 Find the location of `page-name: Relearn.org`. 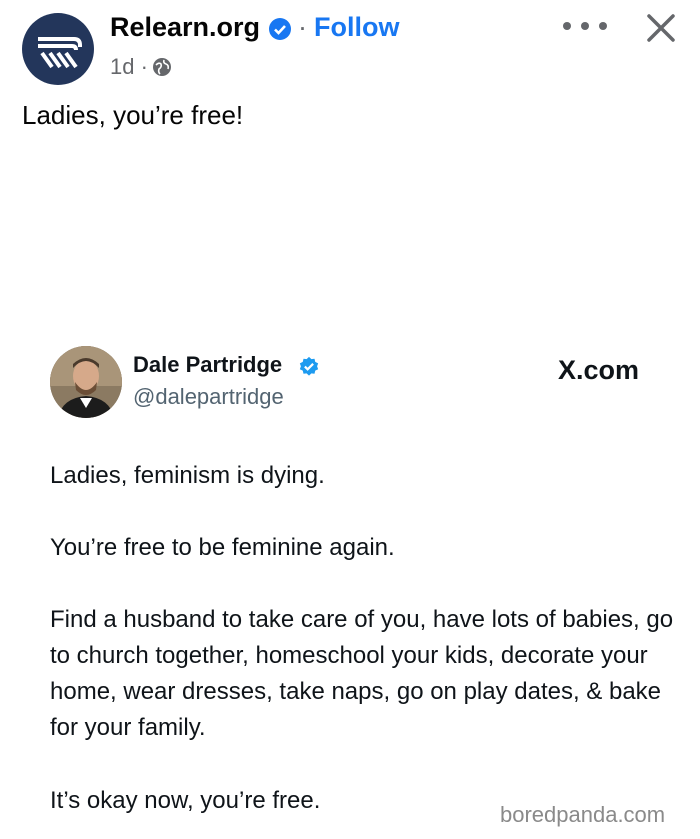

page-name: Relearn.org is located at coordinates (185, 27).